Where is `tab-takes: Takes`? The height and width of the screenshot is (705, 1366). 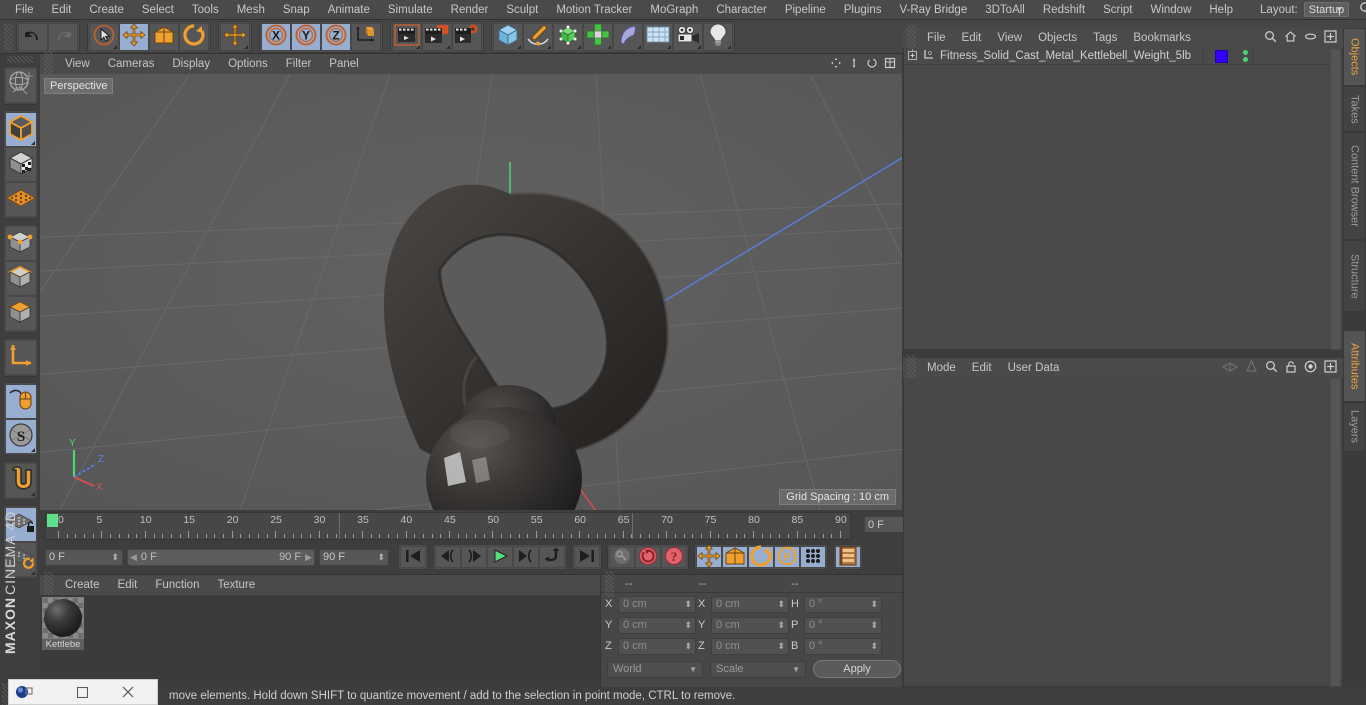
tab-takes: Takes is located at coordinates (1354, 109).